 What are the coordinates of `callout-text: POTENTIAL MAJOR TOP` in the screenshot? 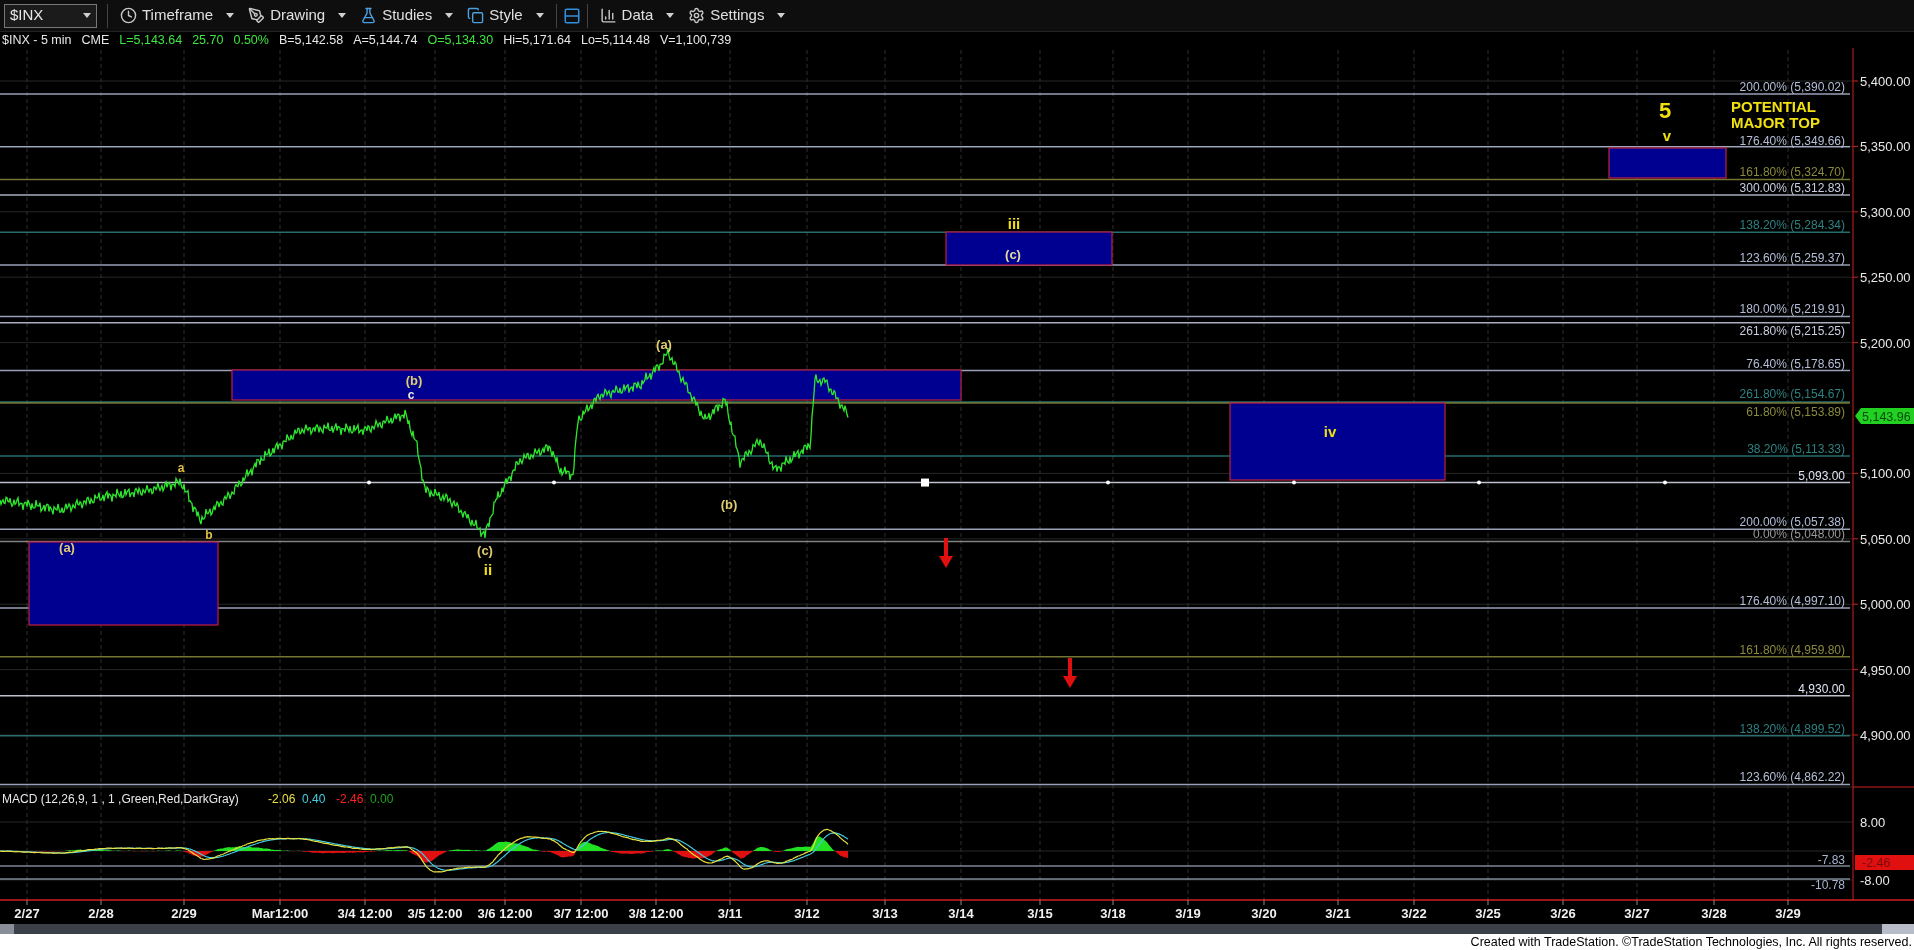 It's located at (1775, 114).